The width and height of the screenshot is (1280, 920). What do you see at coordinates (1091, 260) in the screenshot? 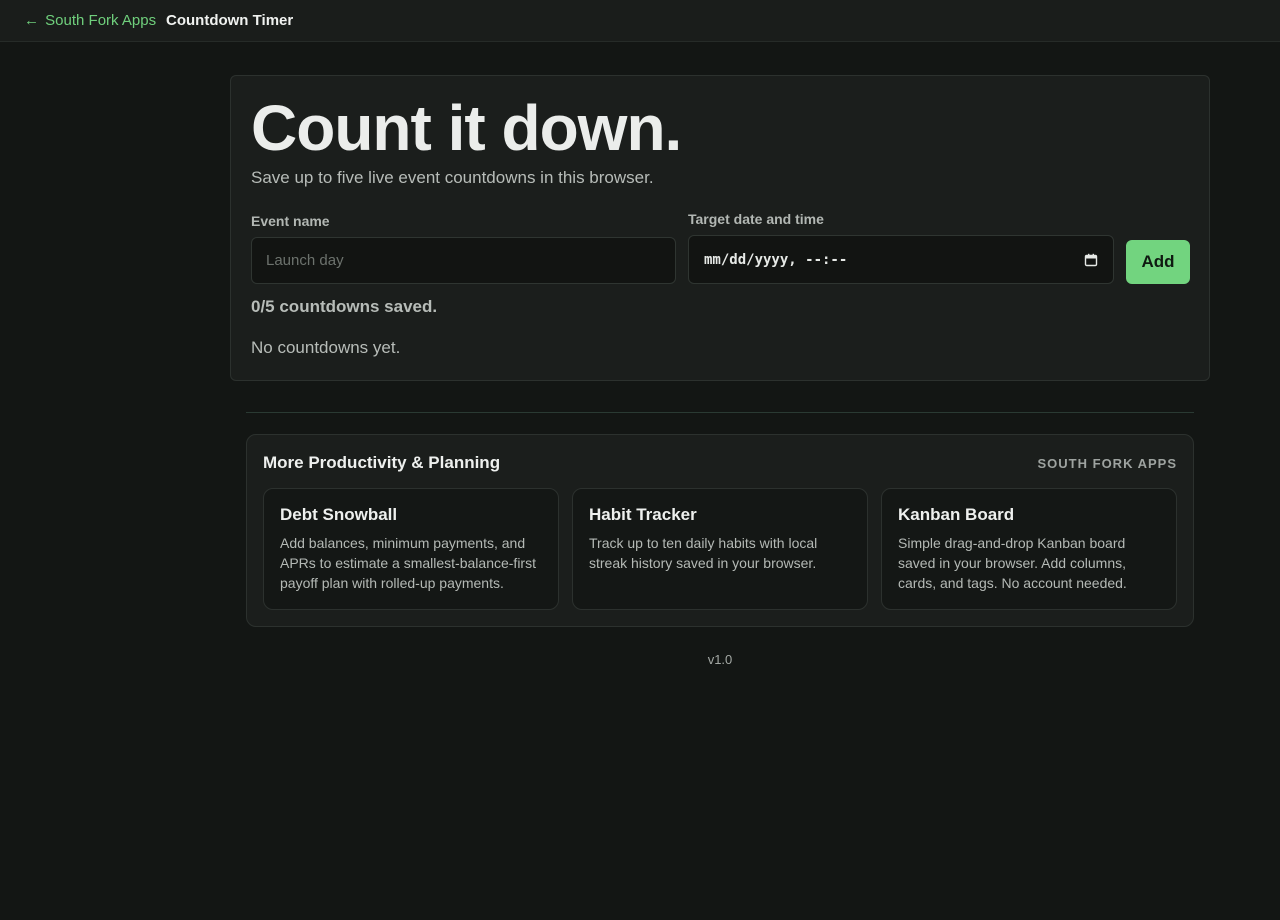
I see `calendar-icon` at bounding box center [1091, 260].